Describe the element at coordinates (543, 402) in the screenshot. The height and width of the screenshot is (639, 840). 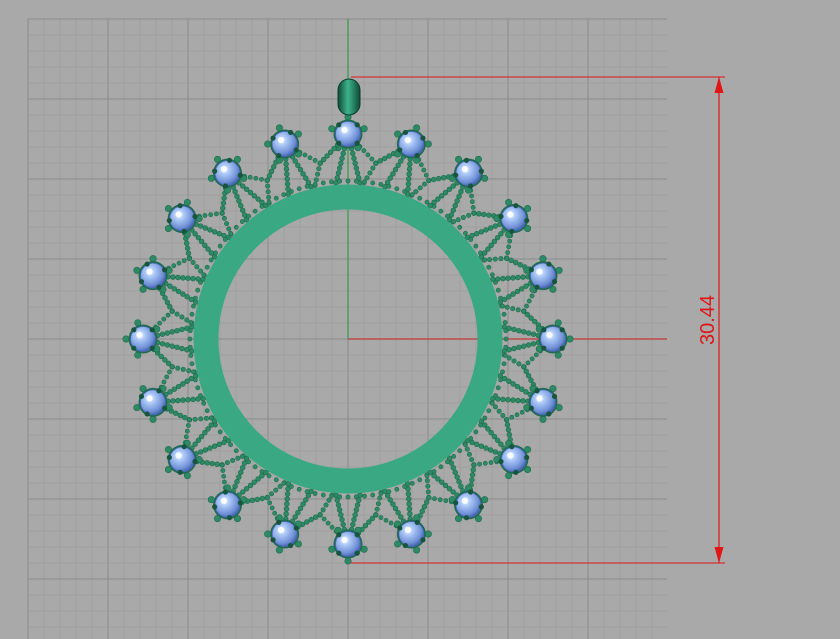
I see `gemstone` at that location.